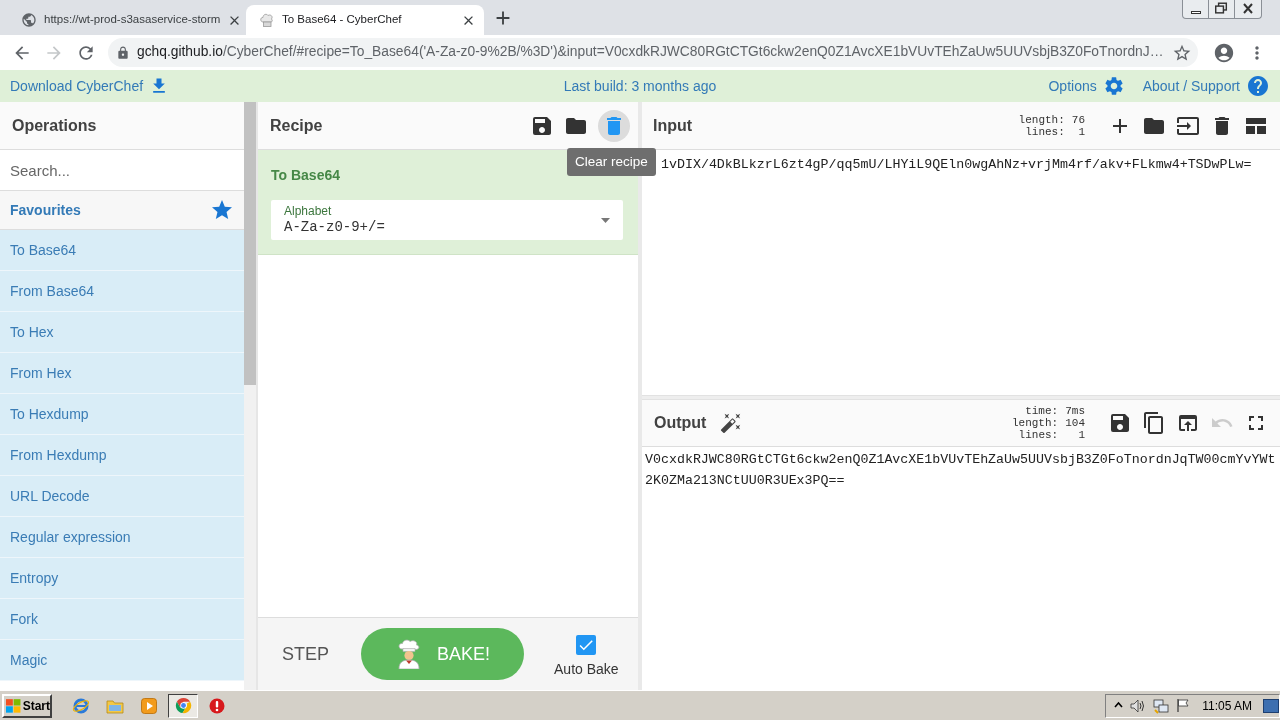  What do you see at coordinates (122, 537) in the screenshot?
I see `operation-item: Regular expression` at bounding box center [122, 537].